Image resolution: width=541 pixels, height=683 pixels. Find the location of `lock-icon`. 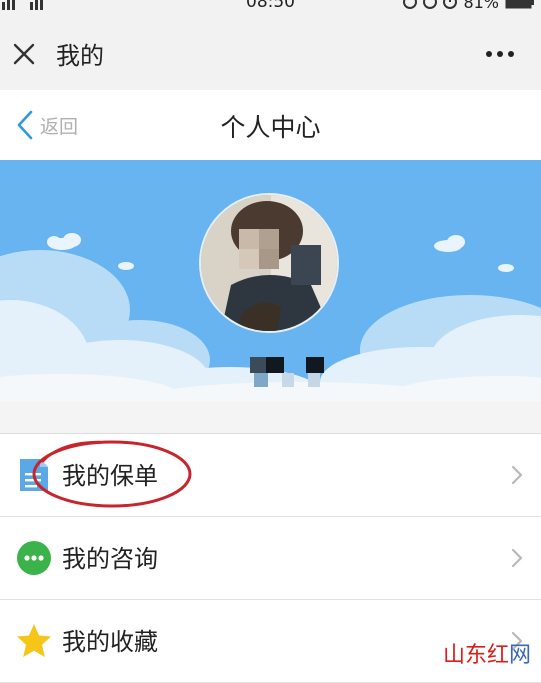

lock-icon is located at coordinates (430, 4).